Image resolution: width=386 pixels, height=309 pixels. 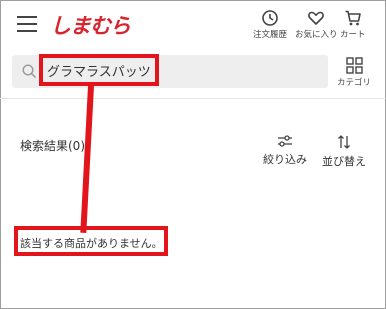 I want to click on cart-icon, so click(x=353, y=18).